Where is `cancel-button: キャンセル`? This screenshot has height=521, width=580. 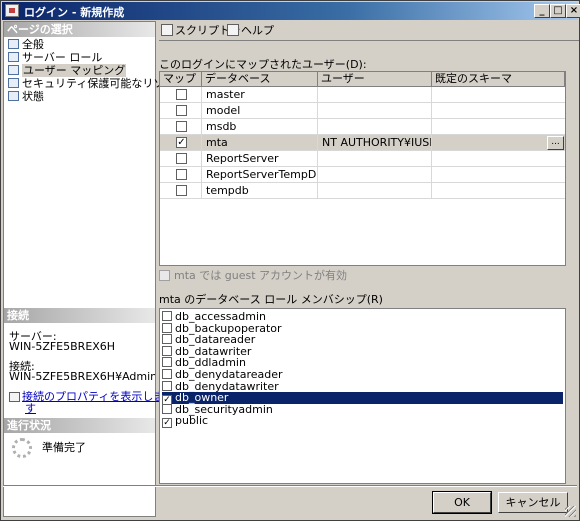 cancel-button: キャンセル is located at coordinates (533, 502).